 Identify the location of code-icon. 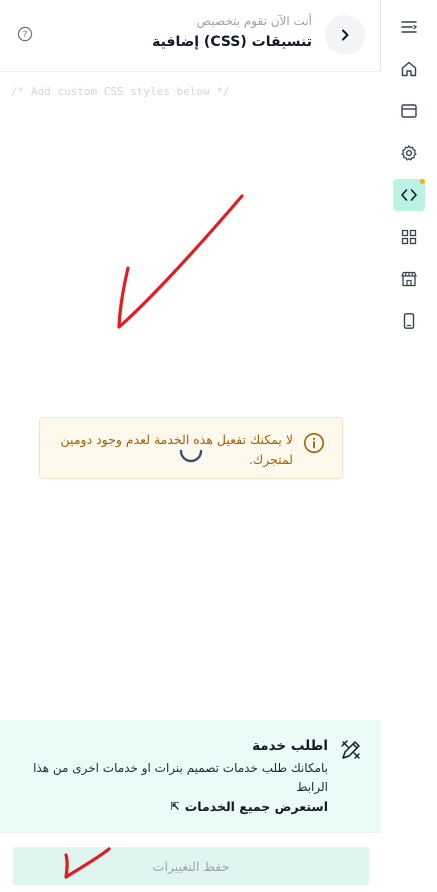
(409, 195).